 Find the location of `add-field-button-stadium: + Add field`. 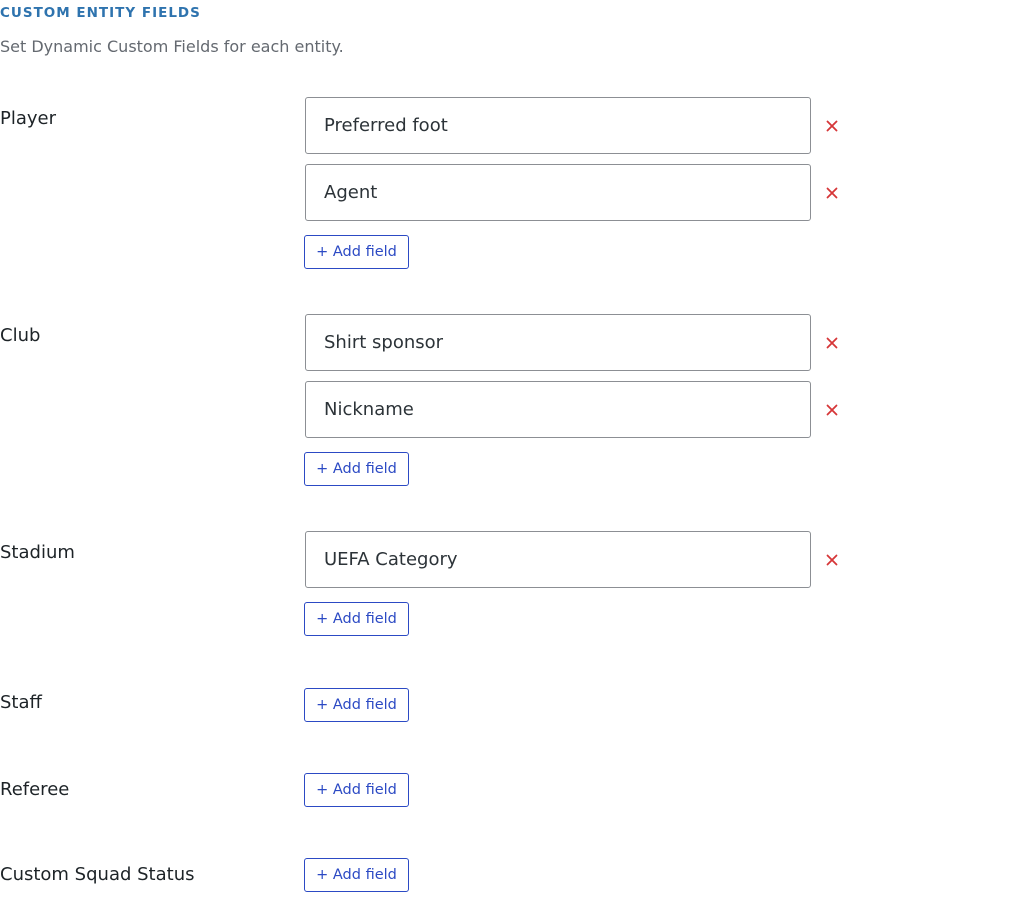

add-field-button-stadium: + Add field is located at coordinates (356, 619).